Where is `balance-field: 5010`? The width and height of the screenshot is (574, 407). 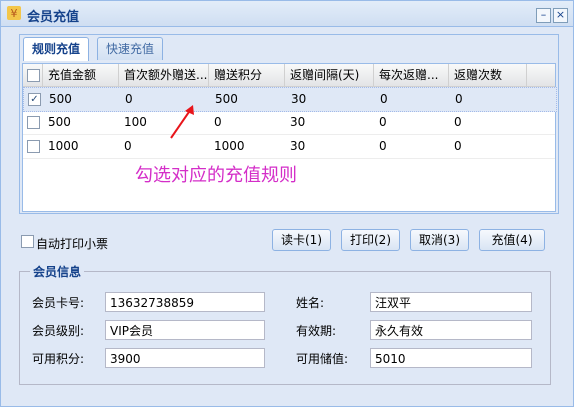 balance-field: 5010 is located at coordinates (451, 358).